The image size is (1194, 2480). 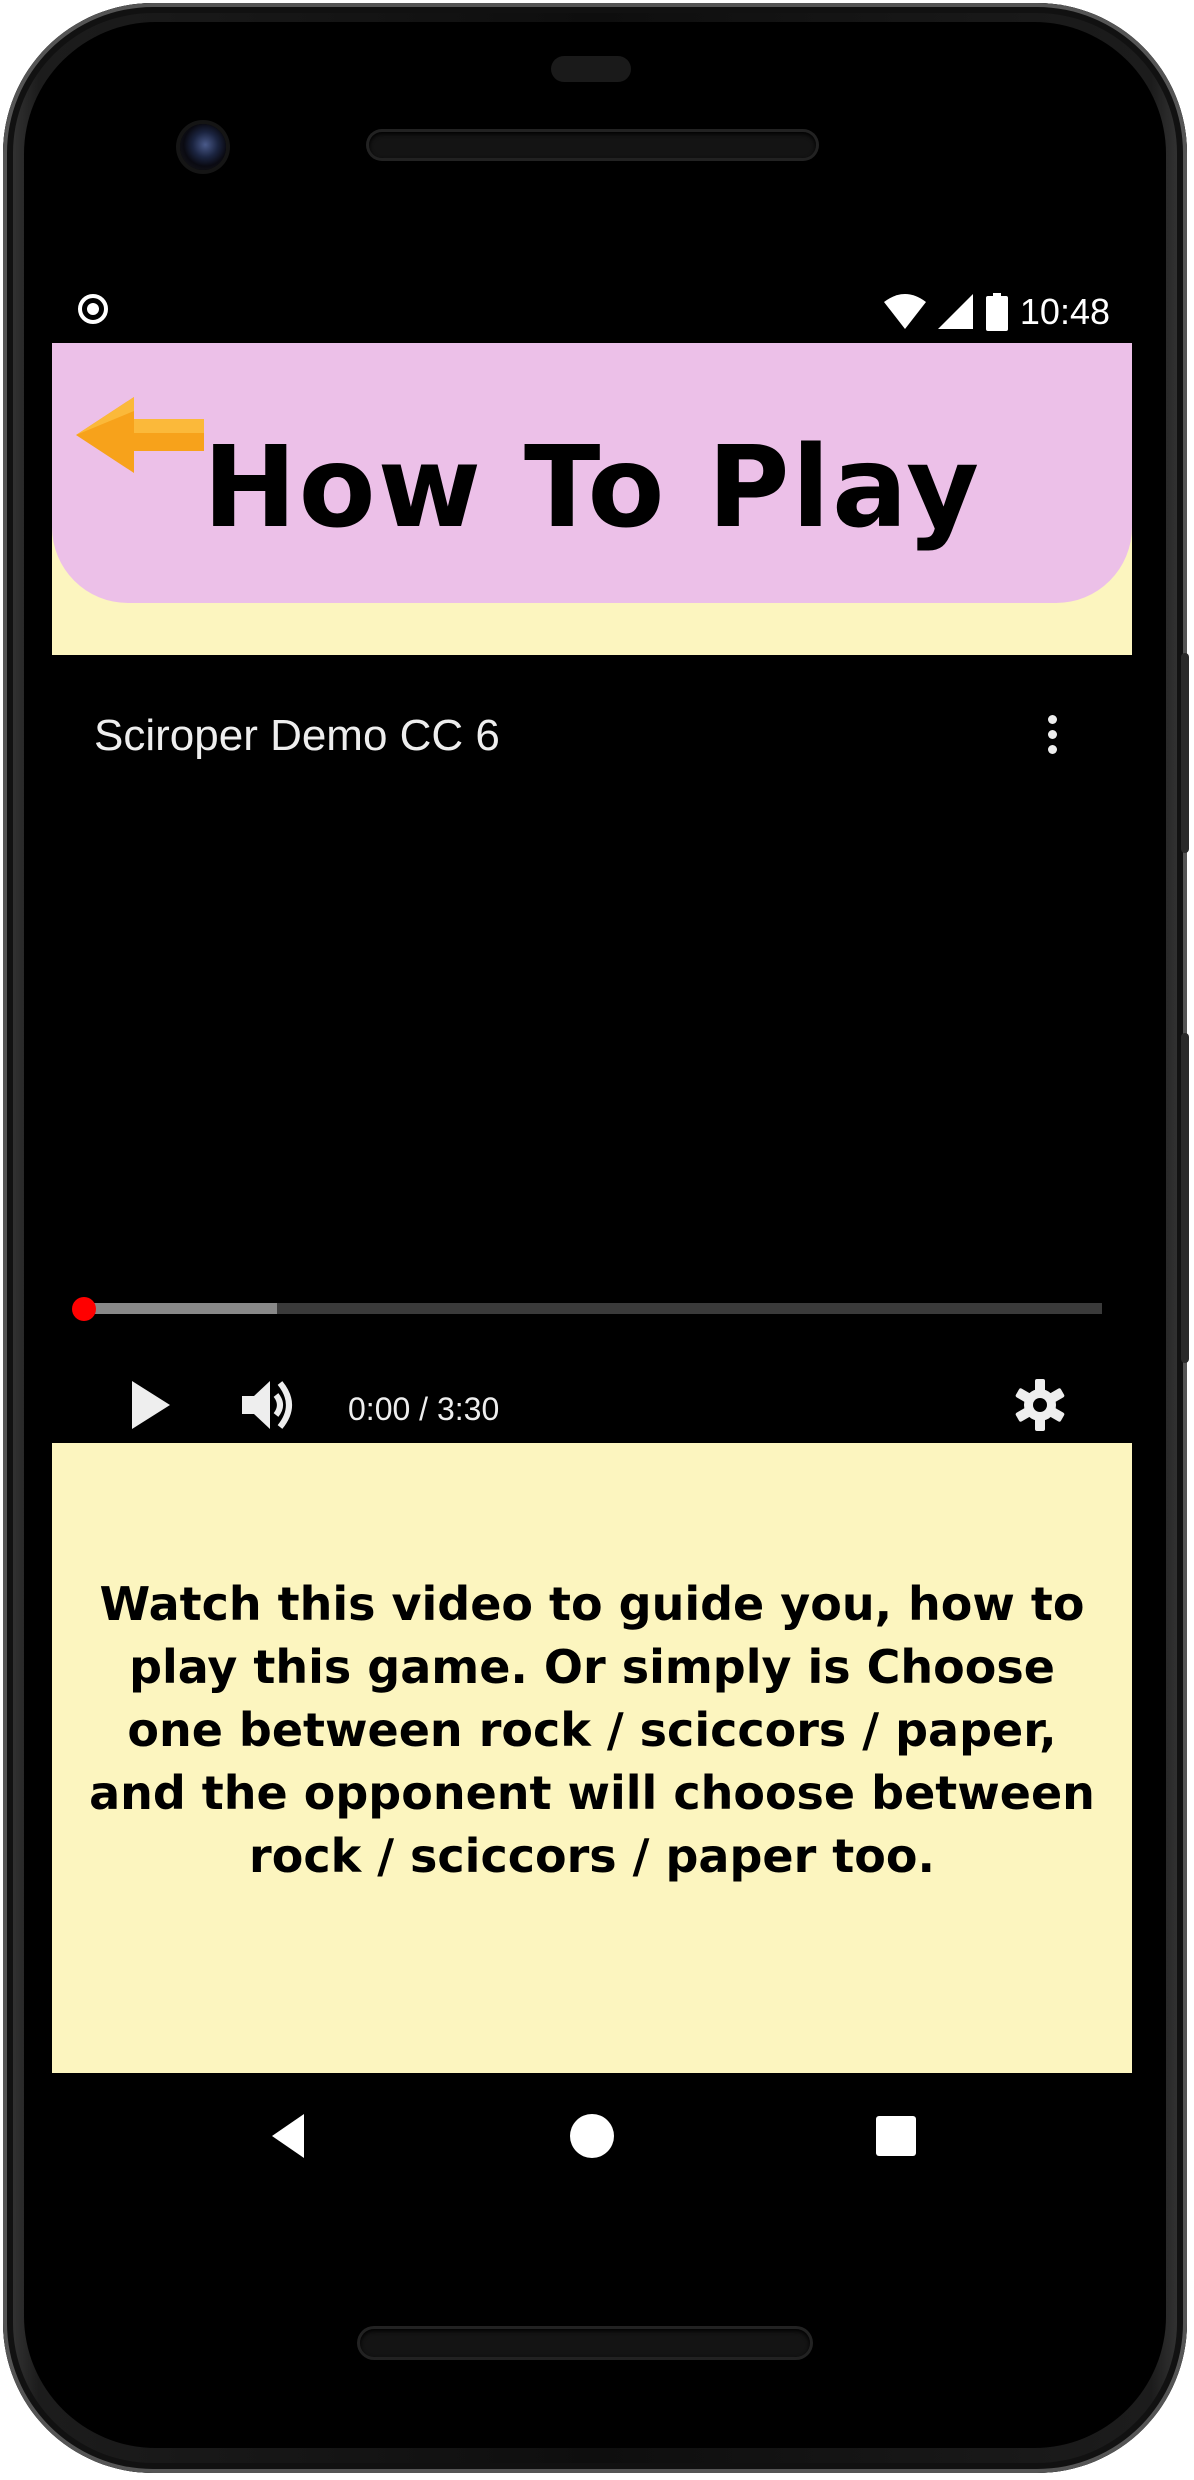 What do you see at coordinates (1052, 719) in the screenshot?
I see `more-vert-icon` at bounding box center [1052, 719].